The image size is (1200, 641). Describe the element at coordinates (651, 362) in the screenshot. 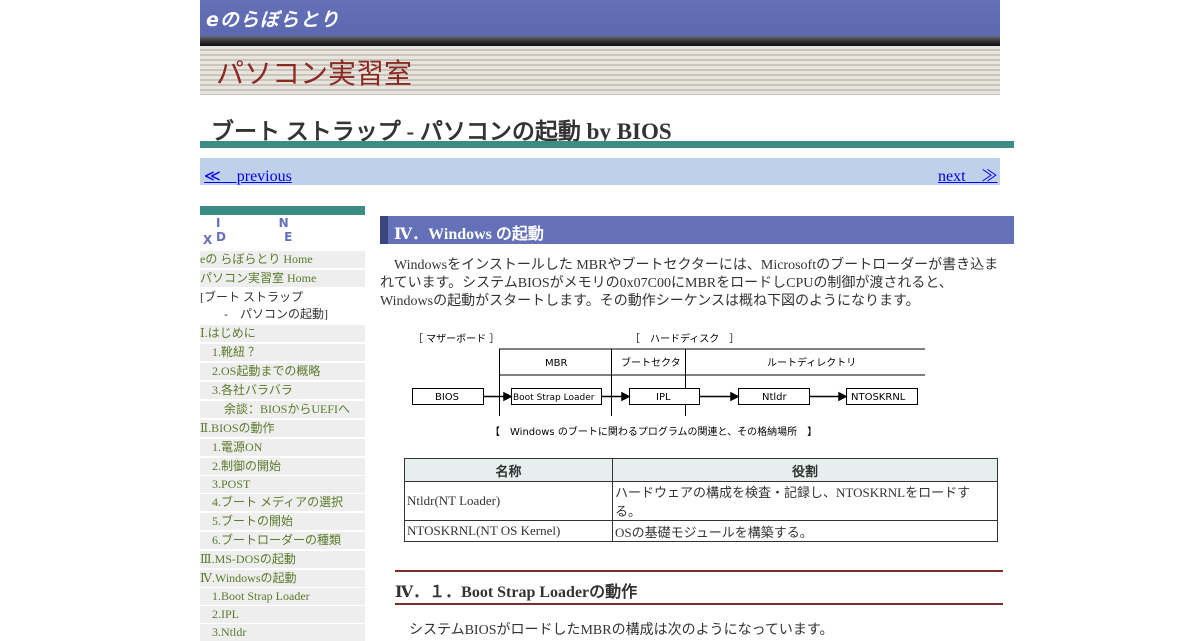

I see `col-bootsector-label: ブートセクタ` at that location.